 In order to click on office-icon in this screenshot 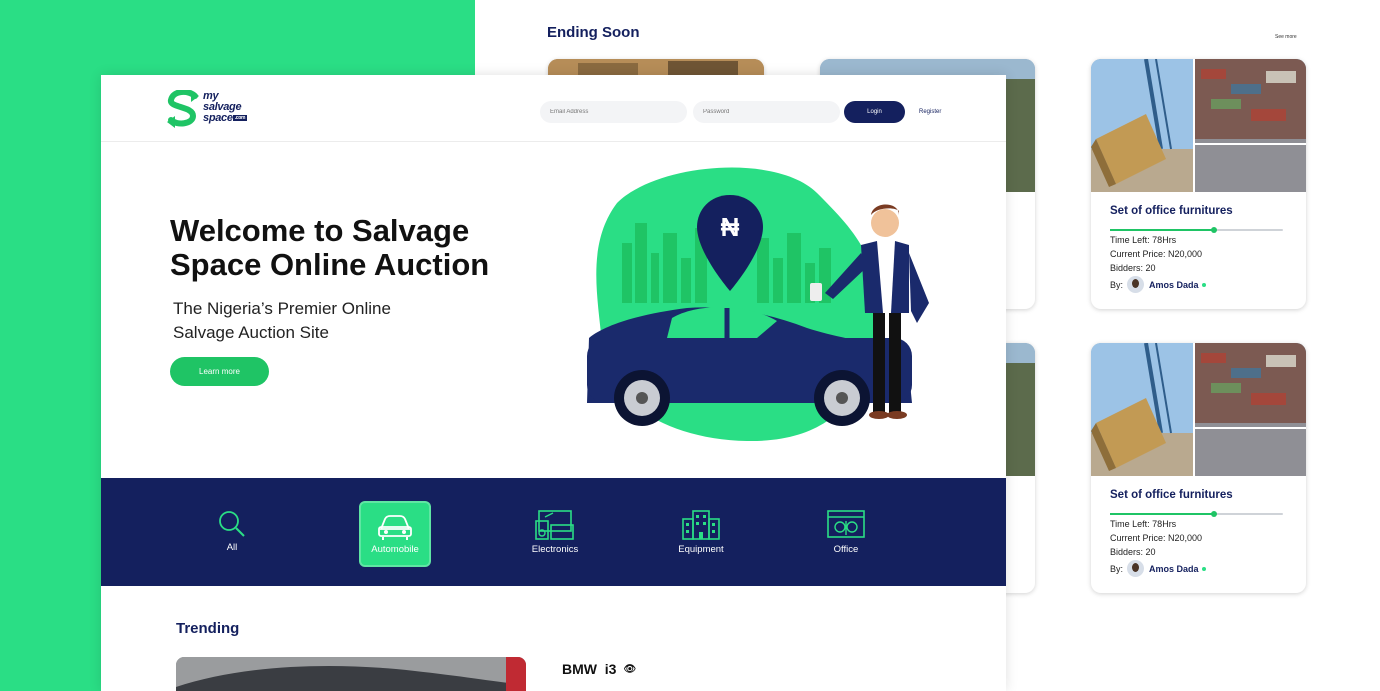, I will do `click(846, 524)`.